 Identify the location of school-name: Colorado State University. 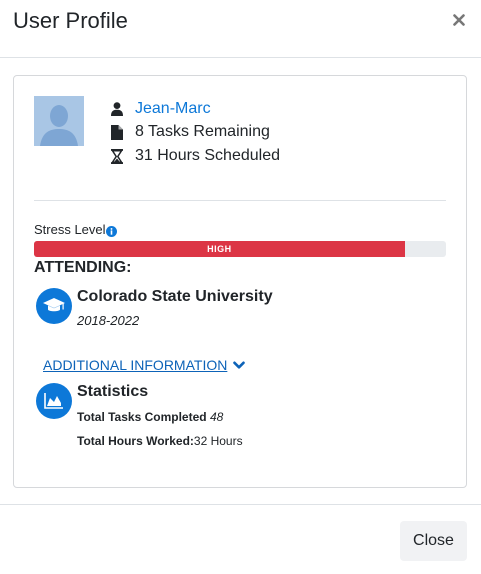
(175, 296).